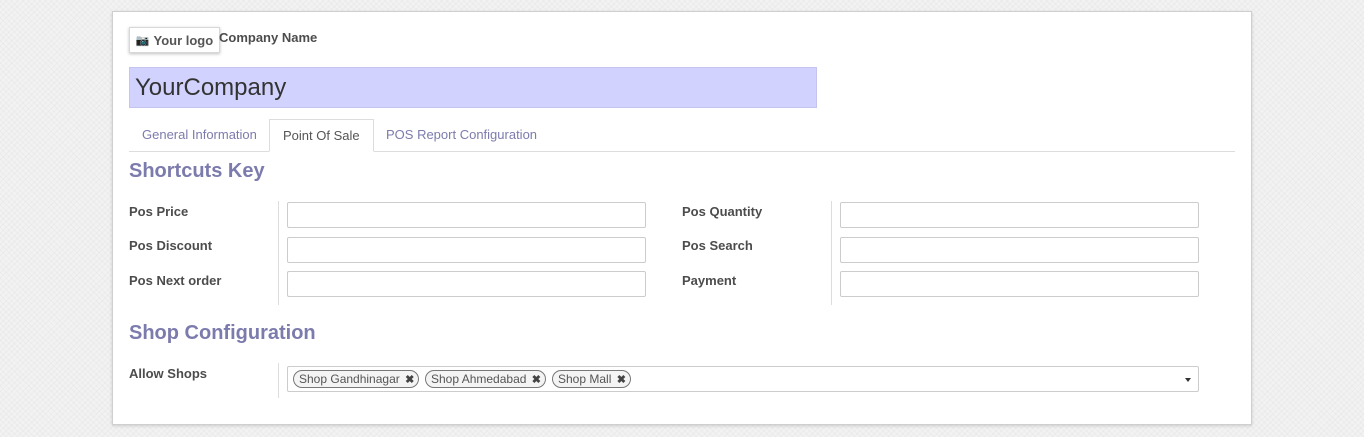  What do you see at coordinates (1019, 215) in the screenshot?
I see `pos-quantity-input` at bounding box center [1019, 215].